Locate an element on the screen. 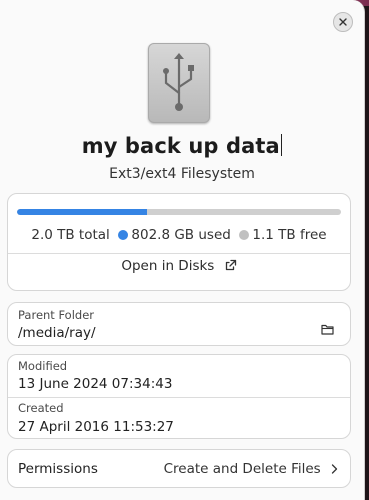  open-in-disks-label: Open in Disks is located at coordinates (168, 266).